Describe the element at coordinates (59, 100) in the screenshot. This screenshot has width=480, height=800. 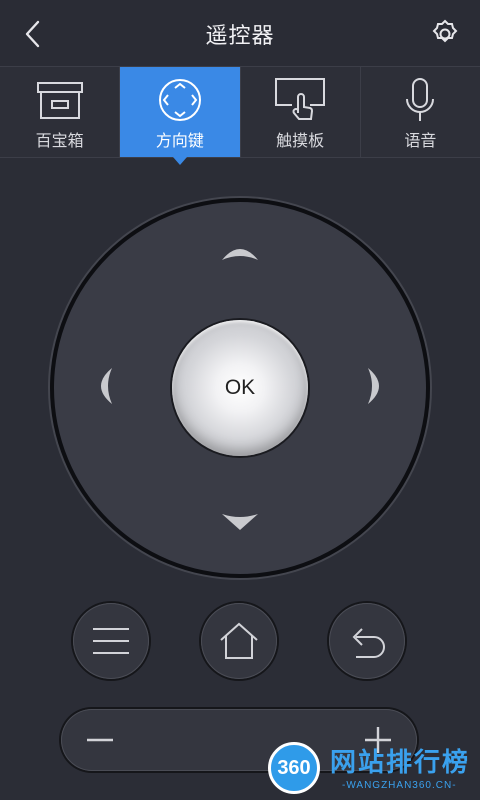
I see `box-icon` at that location.